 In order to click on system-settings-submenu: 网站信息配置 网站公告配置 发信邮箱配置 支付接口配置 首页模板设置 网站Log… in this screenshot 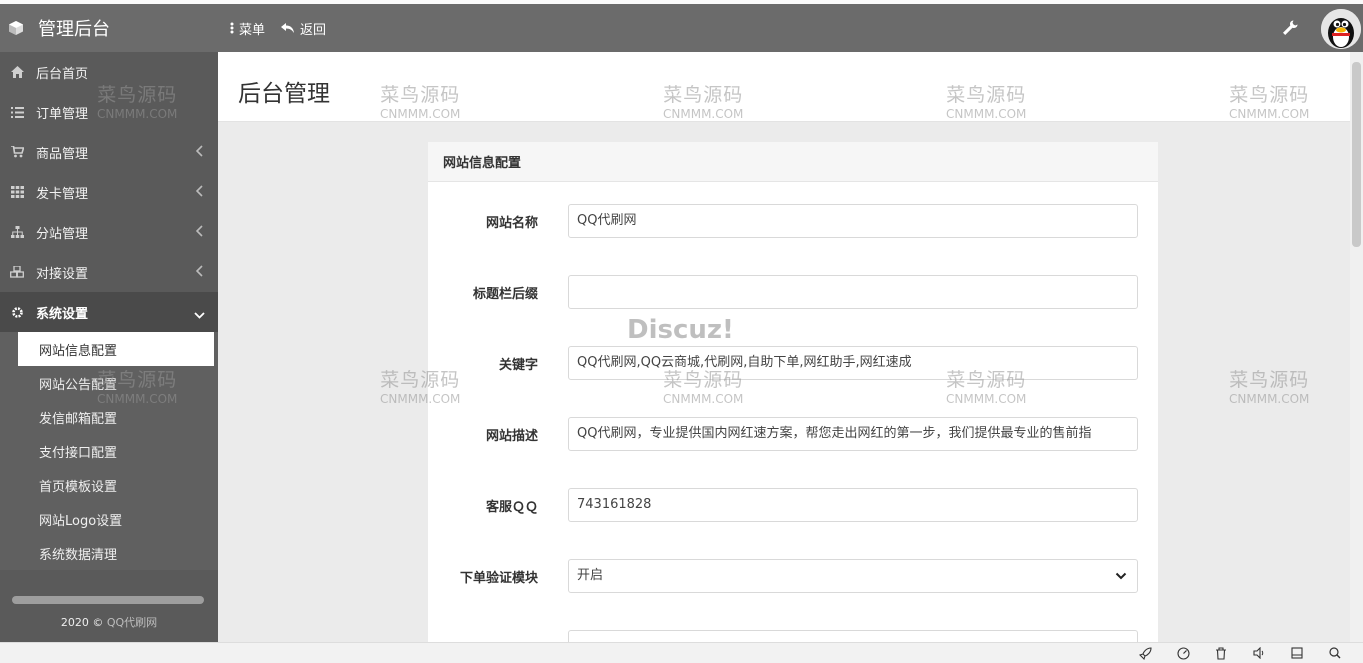, I will do `click(109, 451)`.